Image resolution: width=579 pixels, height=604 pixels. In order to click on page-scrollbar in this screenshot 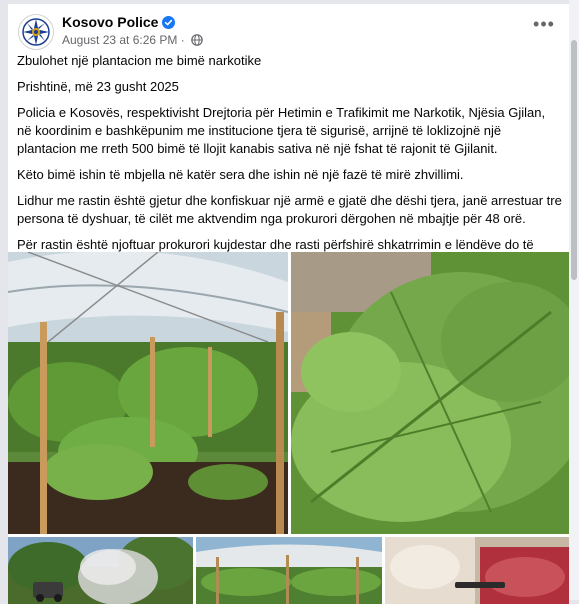, I will do `click(574, 300)`.